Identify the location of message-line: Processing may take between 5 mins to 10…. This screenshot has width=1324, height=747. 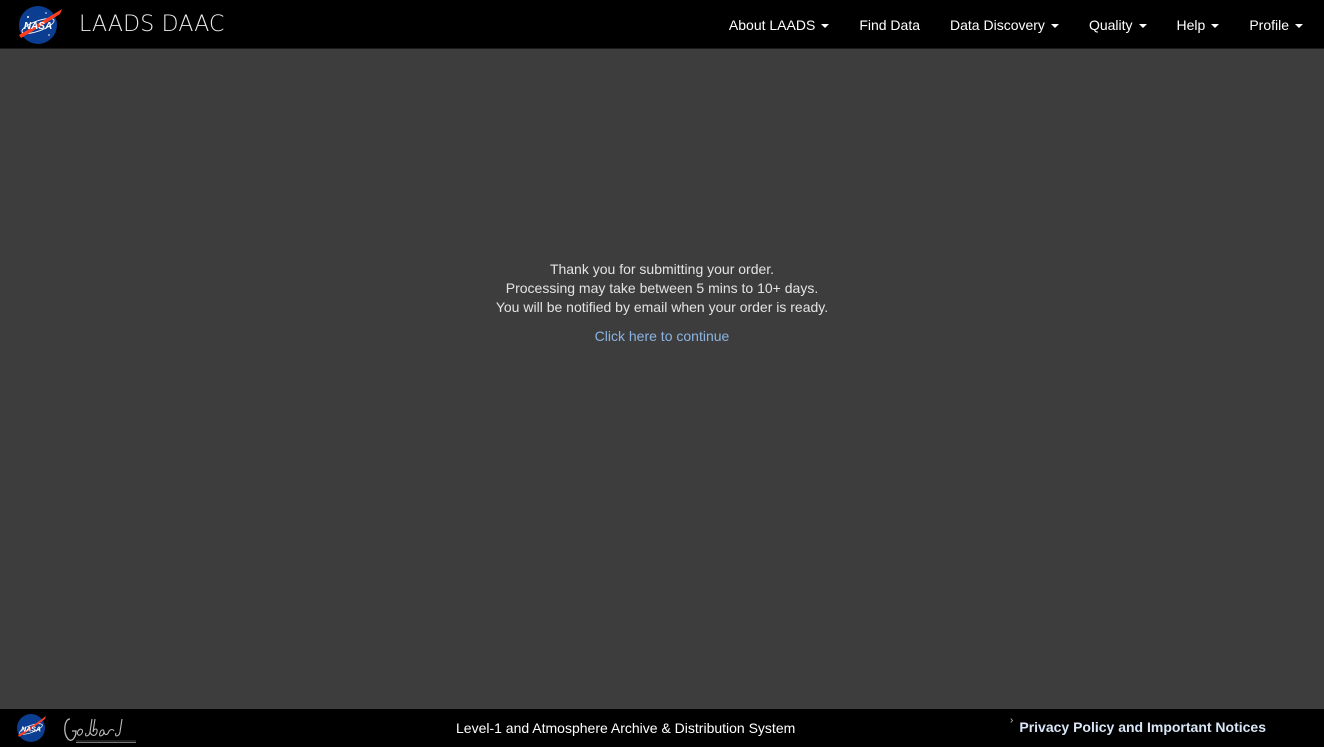
(662, 288).